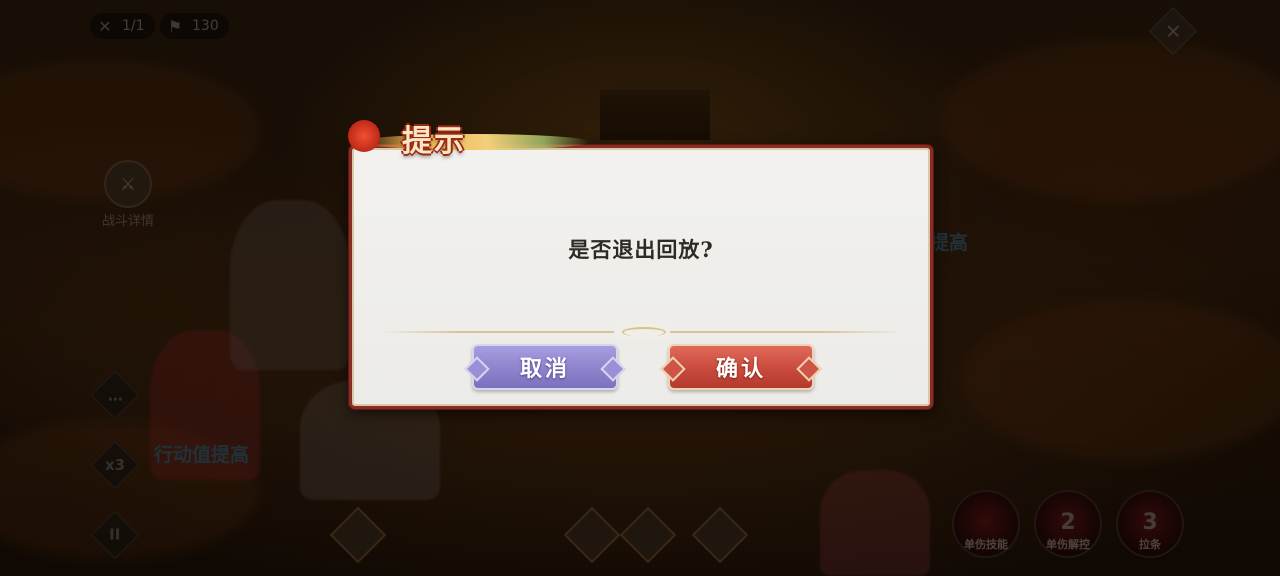 The image size is (1280, 576). I want to click on dialog-message: 是否退出回放?, so click(641, 249).